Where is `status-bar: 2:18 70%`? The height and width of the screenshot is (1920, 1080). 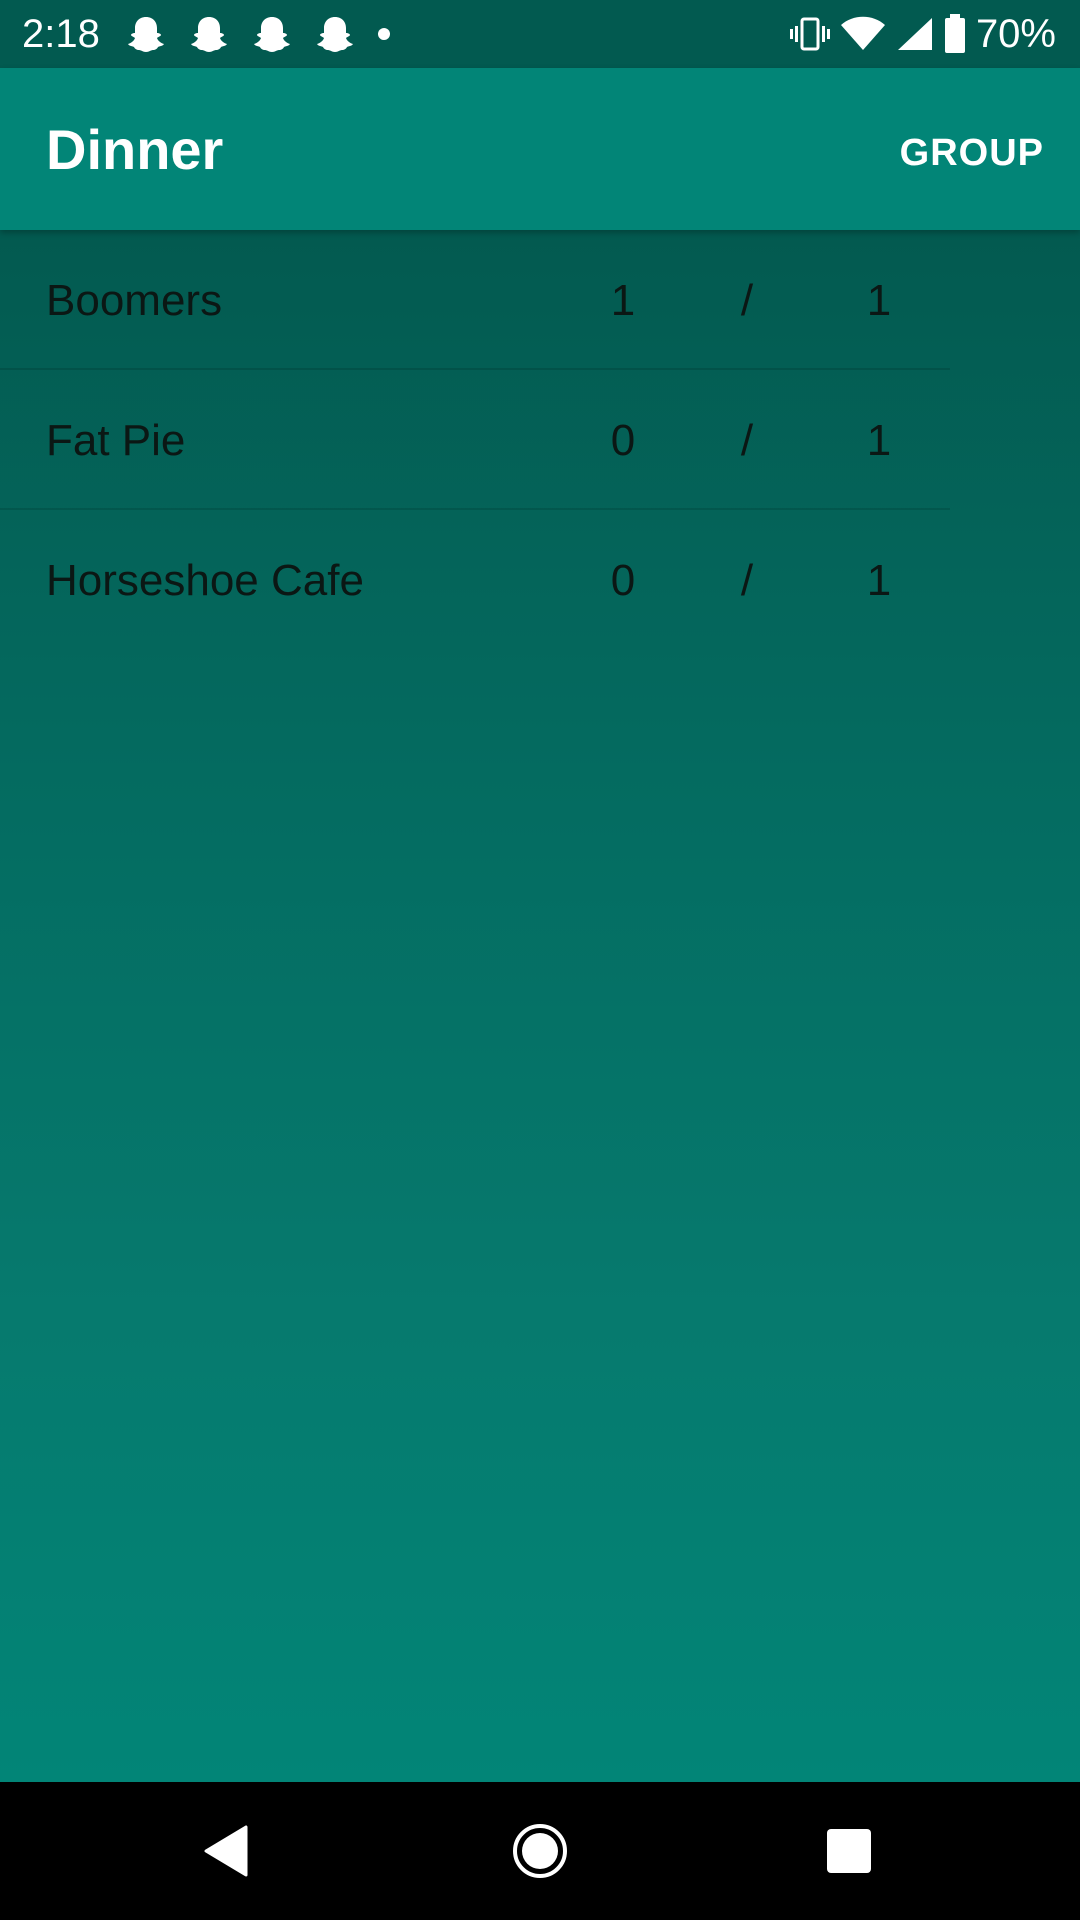 status-bar: 2:18 70% is located at coordinates (540, 34).